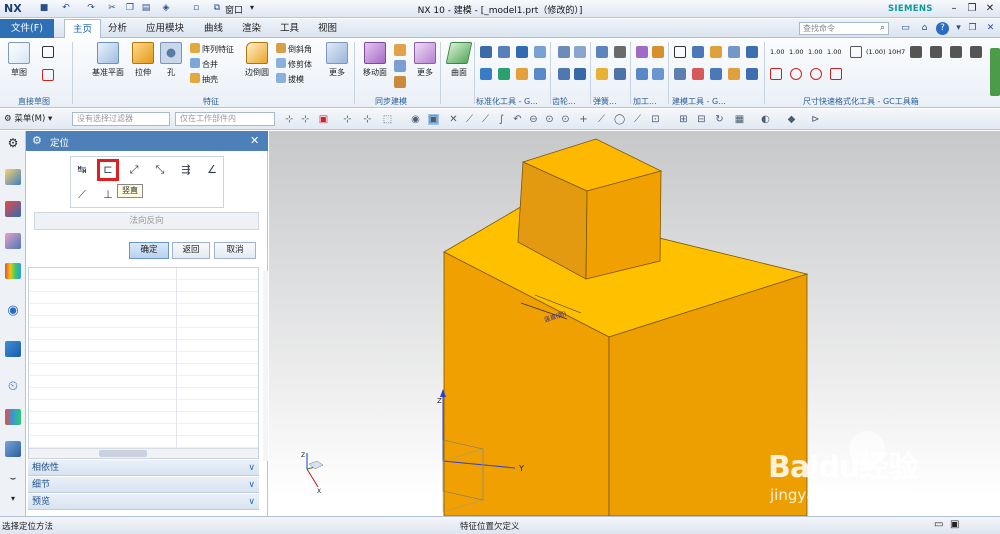  Describe the element at coordinates (549, 119) in the screenshot. I see `snap-center-icon: ⊙` at that location.